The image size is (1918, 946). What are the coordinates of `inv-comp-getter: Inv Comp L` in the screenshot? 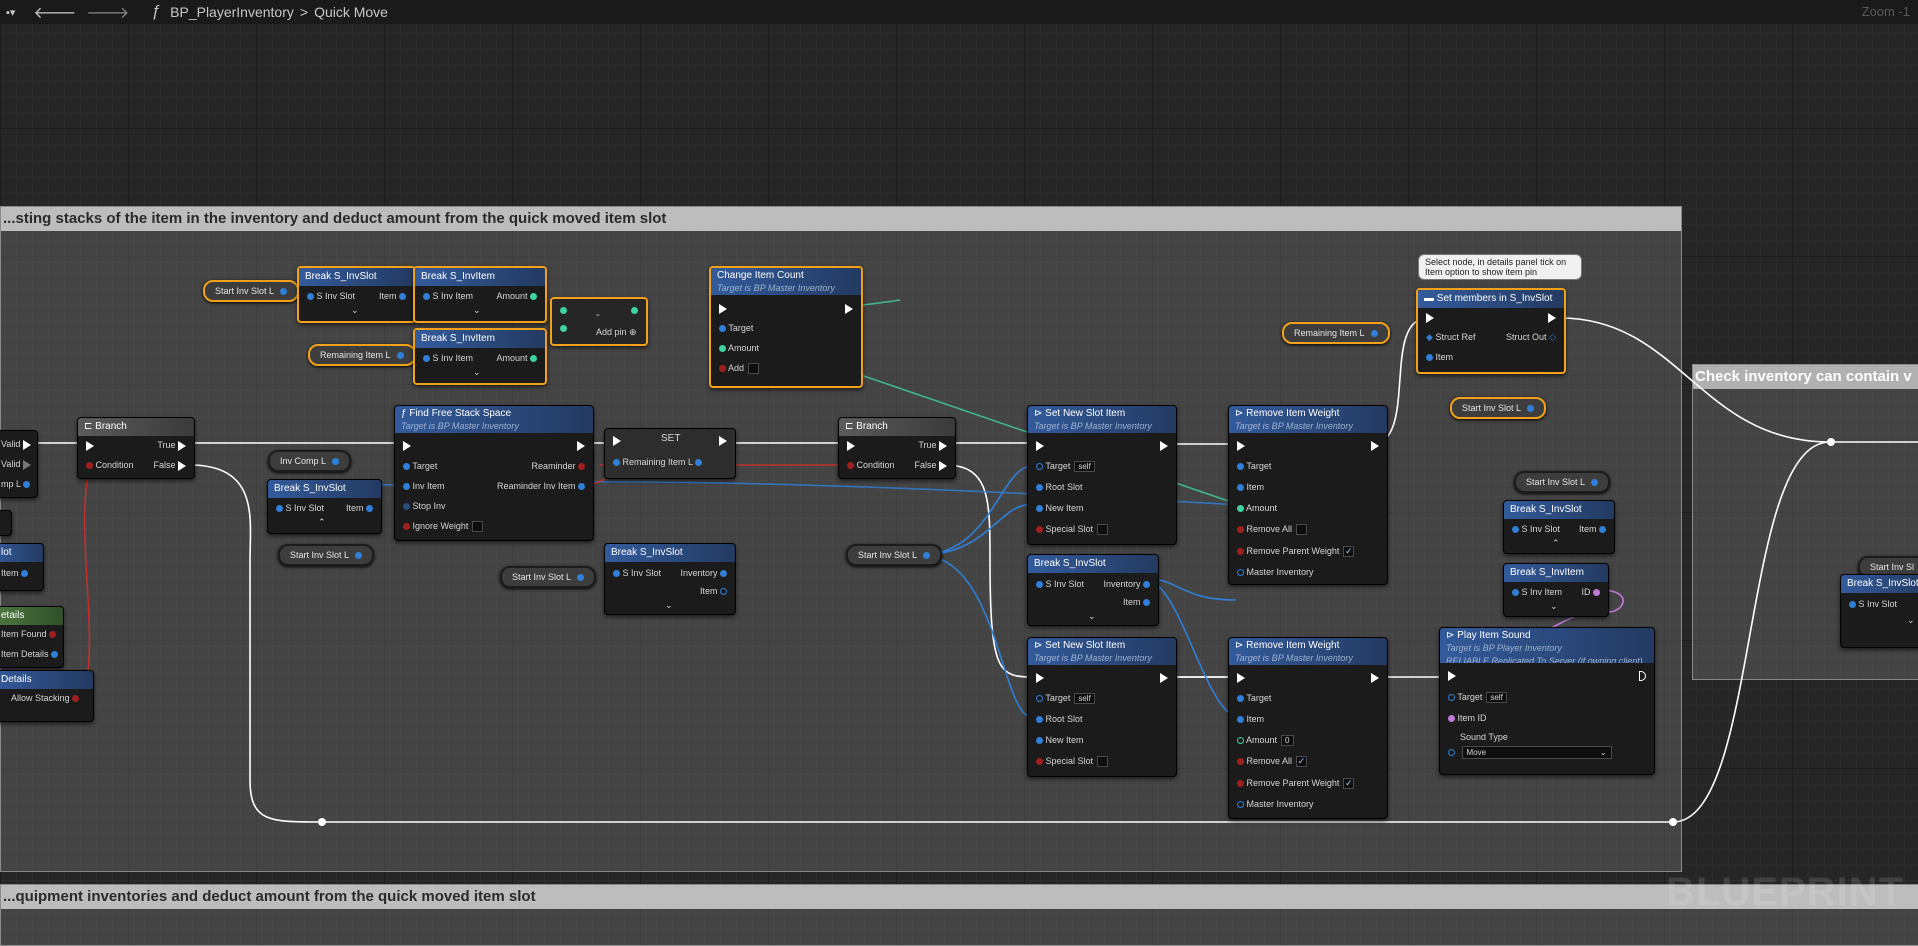 It's located at (310, 461).